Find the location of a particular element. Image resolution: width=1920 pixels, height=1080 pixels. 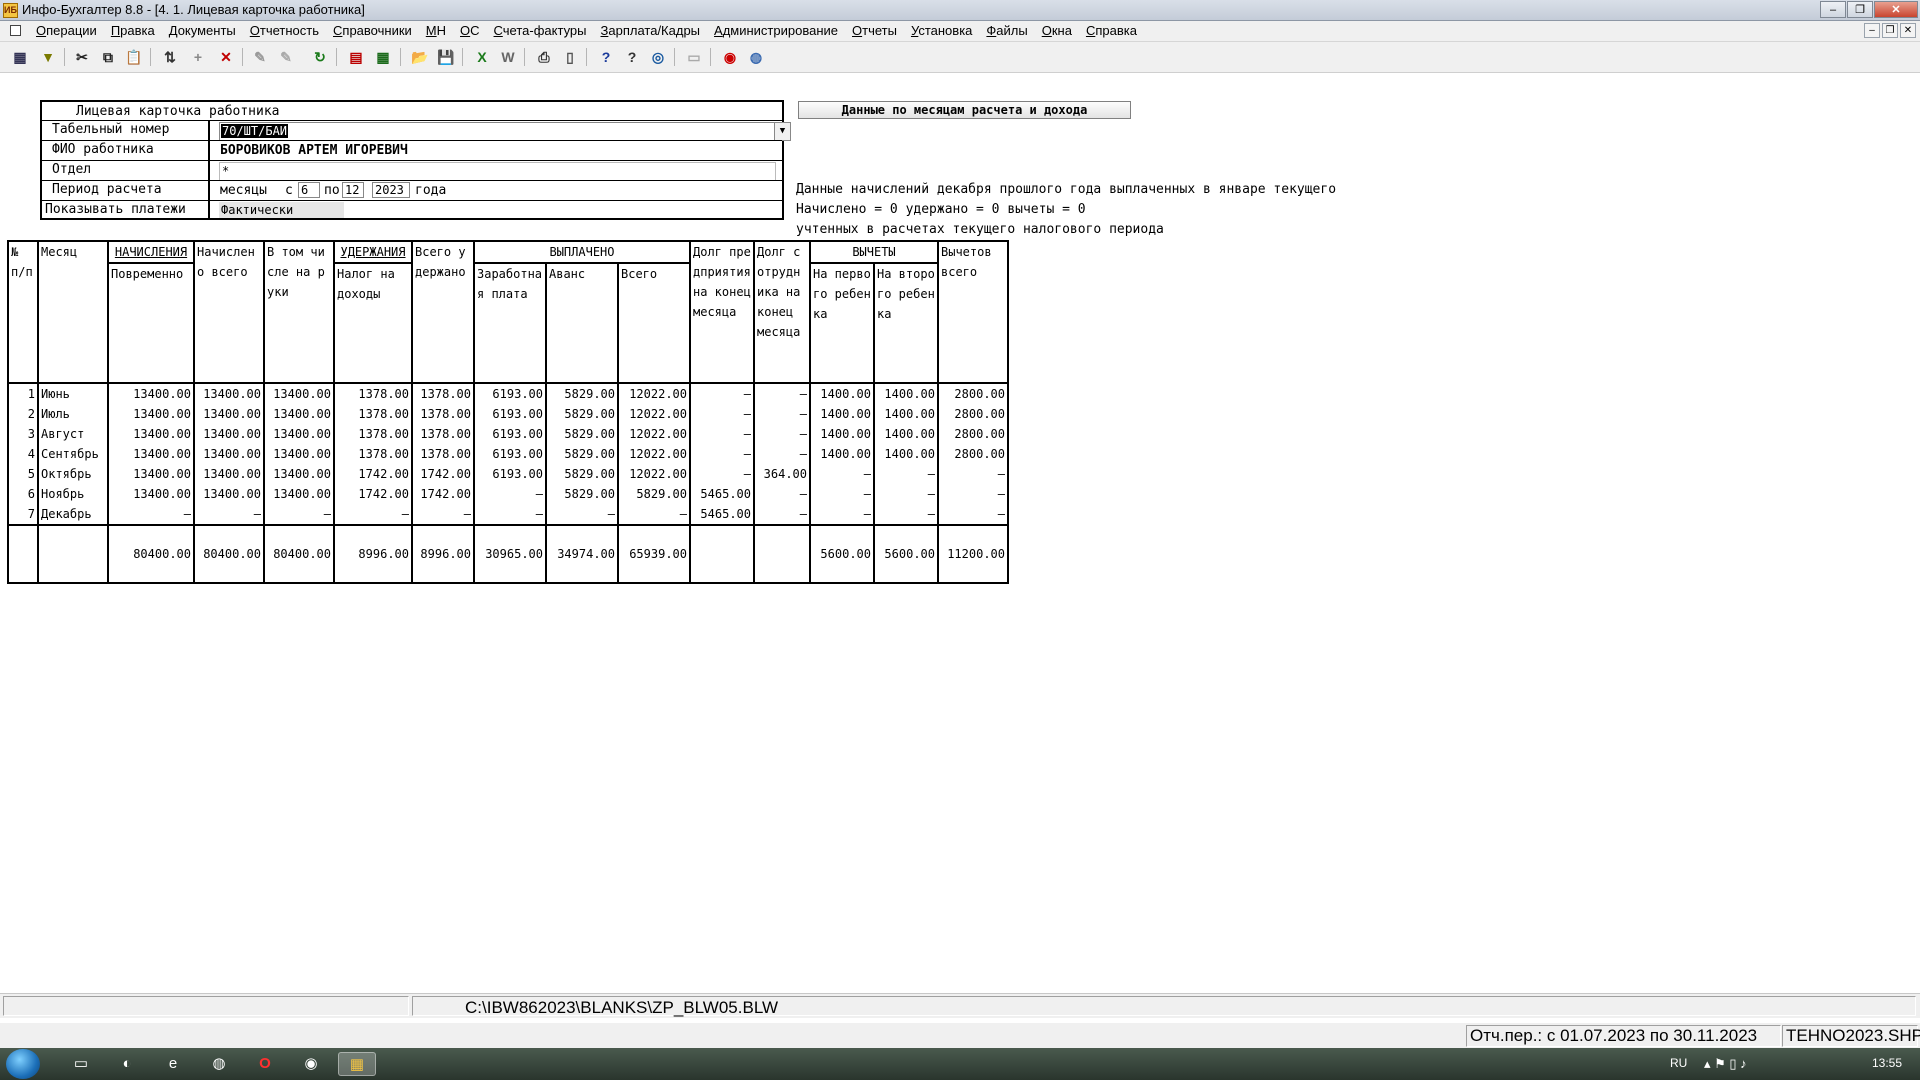

cut-icon: ✂ is located at coordinates (82, 57).